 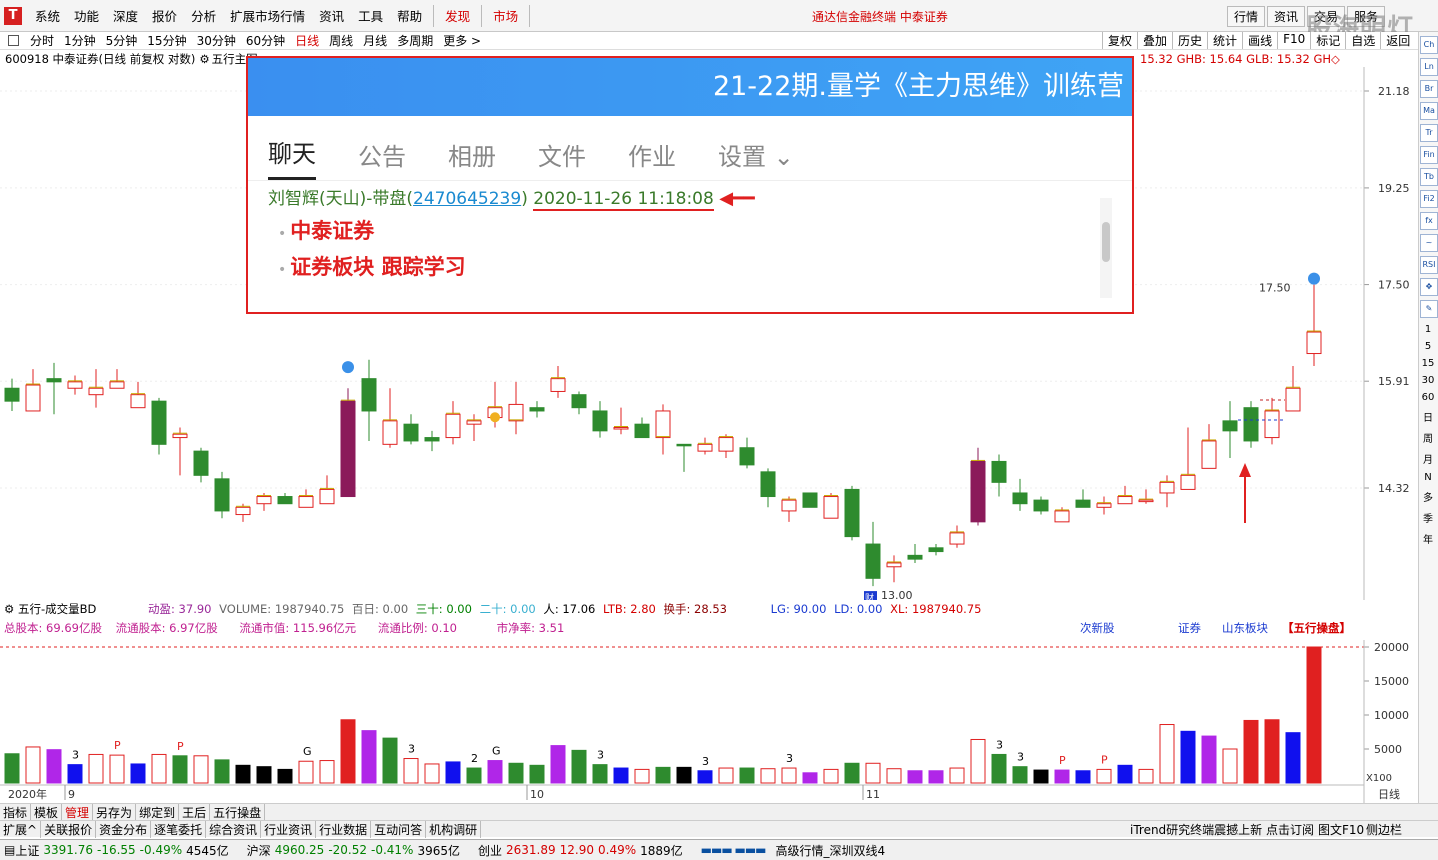 I want to click on sidebar-period-4: 60, so click(x=1428, y=397).